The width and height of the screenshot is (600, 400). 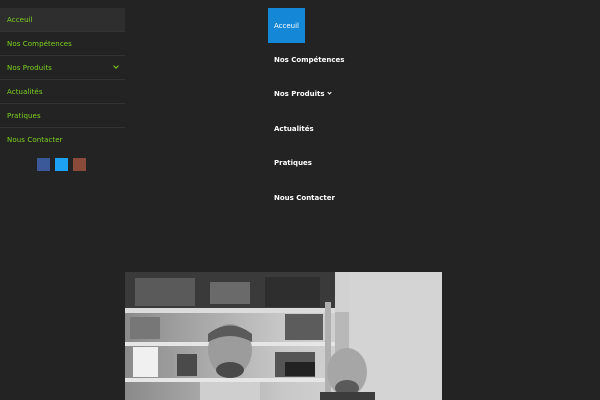 I want to click on menu-item-label: Actualités, so click(x=294, y=129).